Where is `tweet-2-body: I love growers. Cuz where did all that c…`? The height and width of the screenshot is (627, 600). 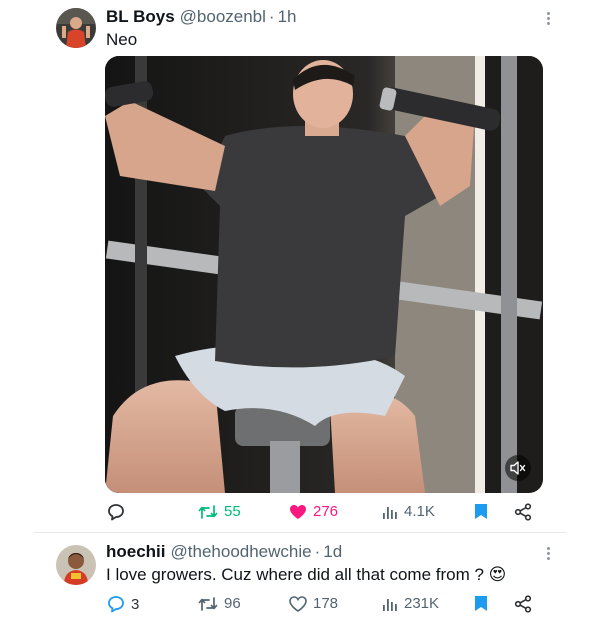 tweet-2-body: I love growers. Cuz where did all that c… is located at coordinates (295, 574).